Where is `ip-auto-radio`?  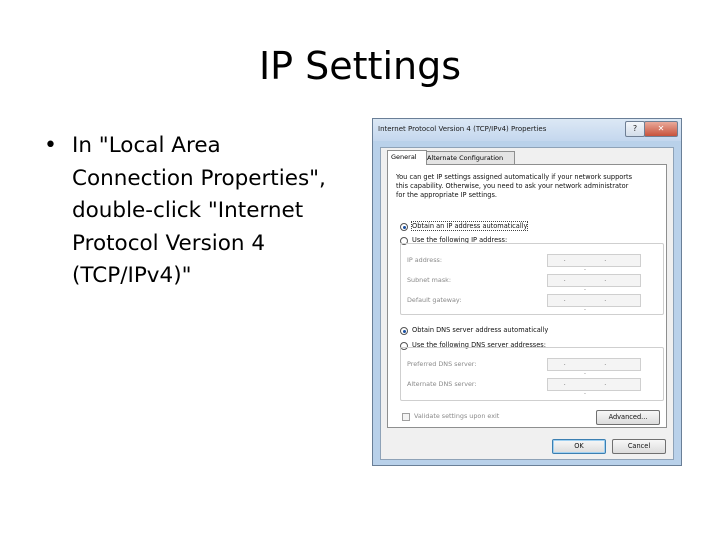 ip-auto-radio is located at coordinates (404, 227).